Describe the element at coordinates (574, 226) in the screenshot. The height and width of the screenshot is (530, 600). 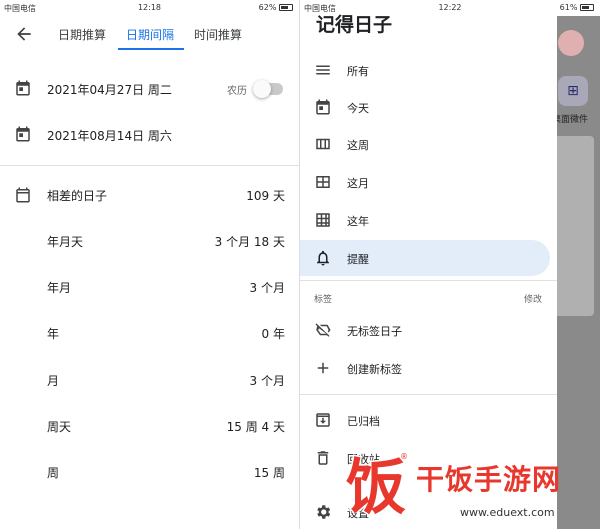
I see `background-card` at that location.